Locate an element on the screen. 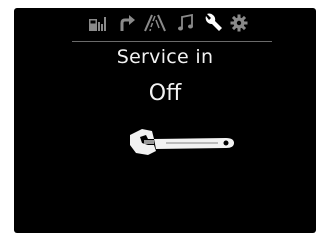 This screenshot has height=241, width=330. tab-fuel is located at coordinates (97, 23).